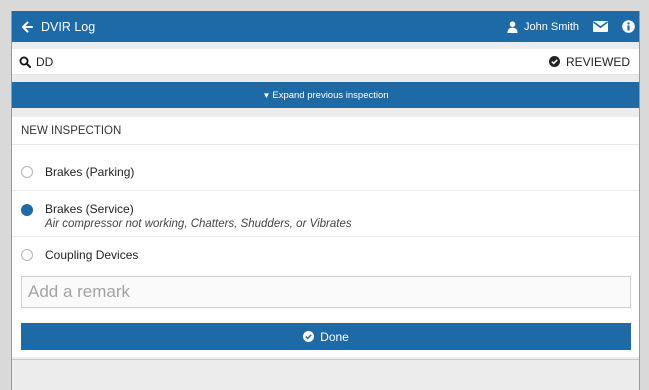 This screenshot has width=649, height=390. What do you see at coordinates (325, 374) in the screenshot?
I see `footer-area` at bounding box center [325, 374].